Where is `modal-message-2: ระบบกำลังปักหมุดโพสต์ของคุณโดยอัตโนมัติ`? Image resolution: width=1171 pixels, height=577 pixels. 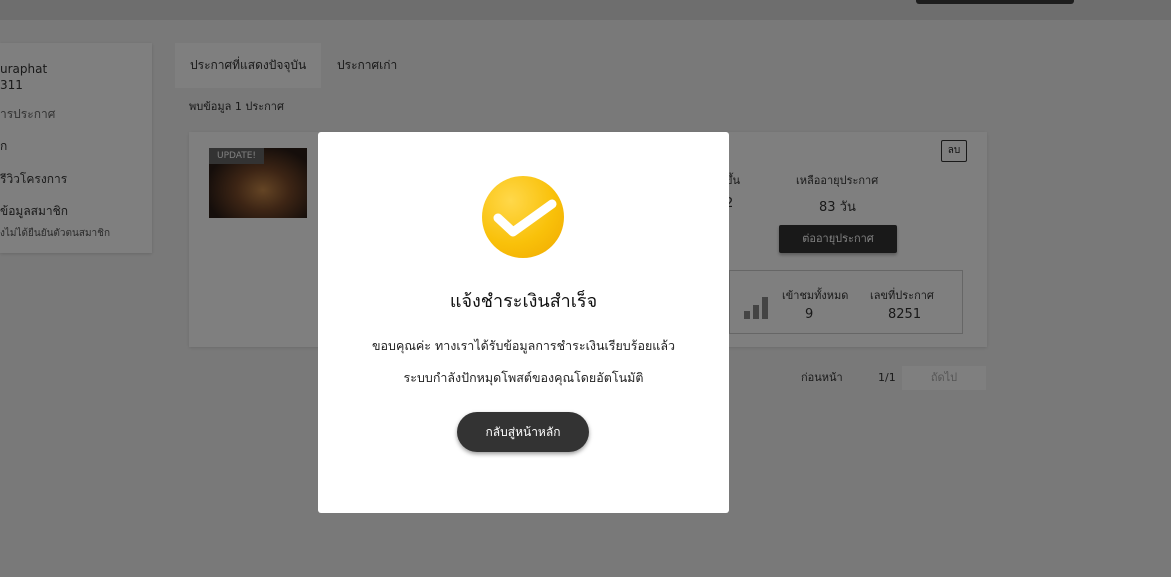
modal-message-2: ระบบกำลังปักหมุดโพสต์ของคุณโดยอัตโนมัติ is located at coordinates (523, 377).